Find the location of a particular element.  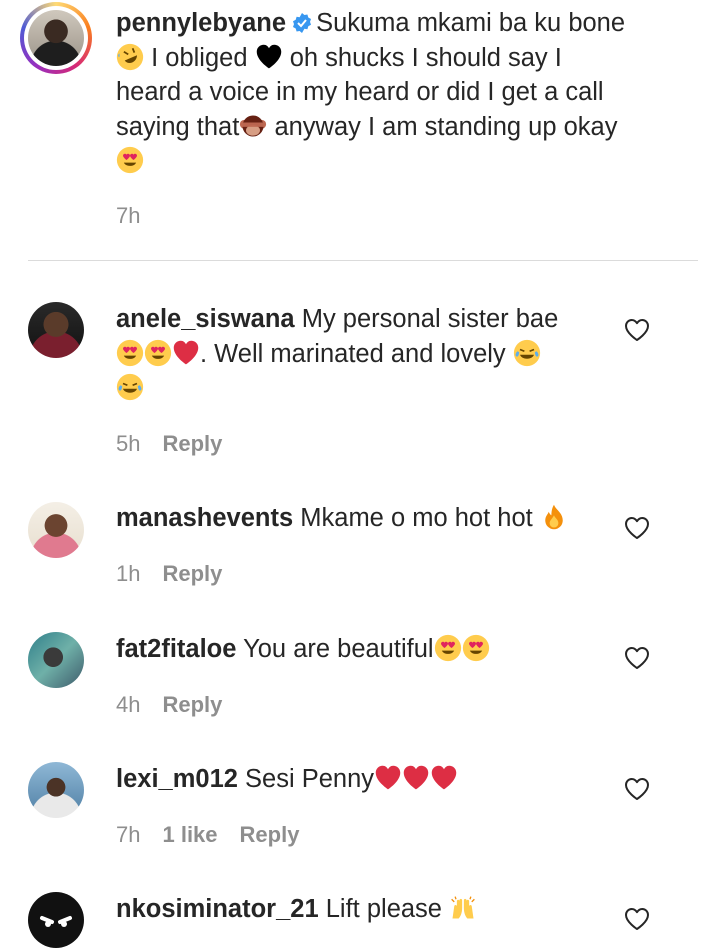

comment-username: fat2fitaloe is located at coordinates (176, 649).